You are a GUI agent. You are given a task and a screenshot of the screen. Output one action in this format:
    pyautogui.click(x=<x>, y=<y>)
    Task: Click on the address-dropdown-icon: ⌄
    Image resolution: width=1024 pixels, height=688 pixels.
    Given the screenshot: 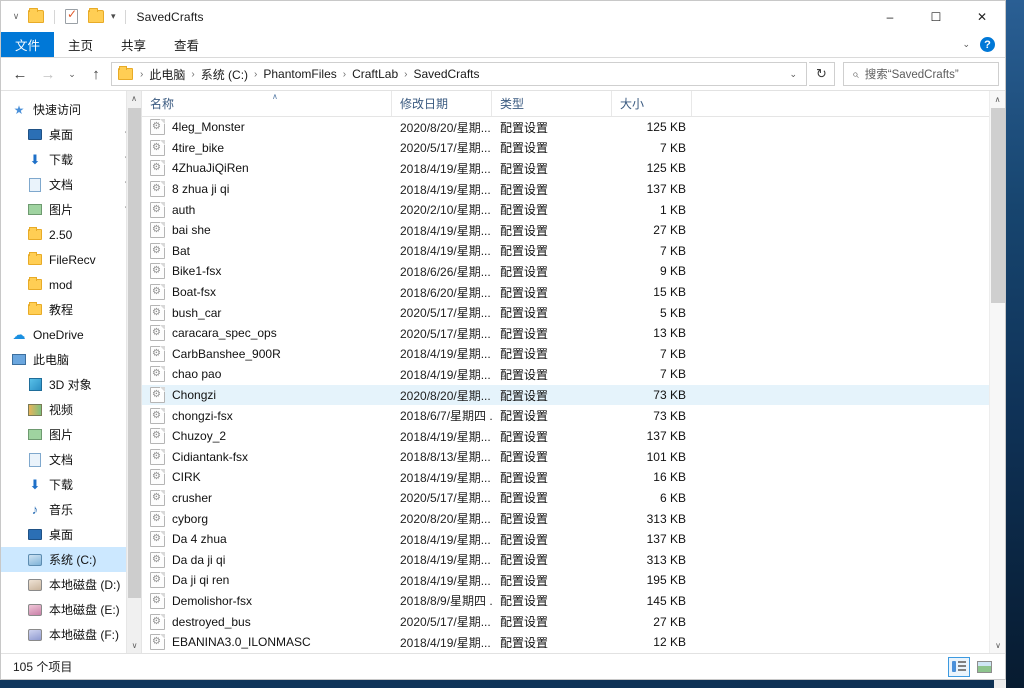 What is the action you would take?
    pyautogui.click(x=793, y=74)
    